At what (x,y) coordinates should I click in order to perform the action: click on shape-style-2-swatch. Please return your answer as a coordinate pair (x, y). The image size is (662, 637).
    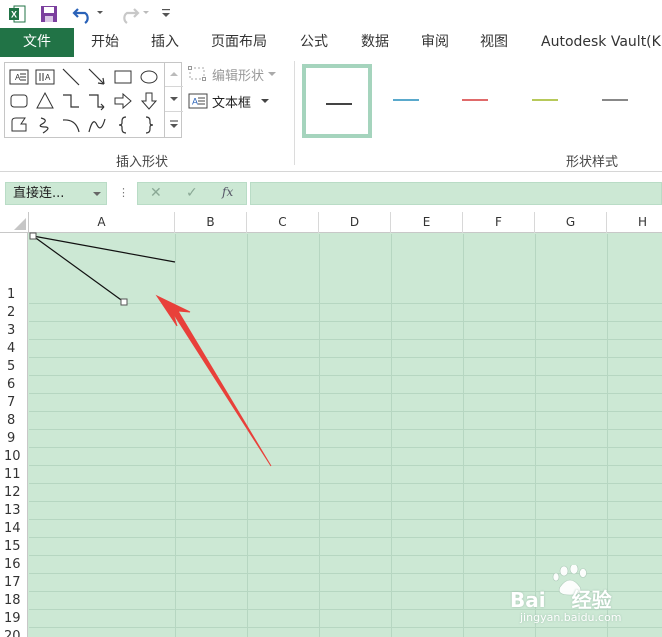
    Looking at the image, I should click on (406, 100).